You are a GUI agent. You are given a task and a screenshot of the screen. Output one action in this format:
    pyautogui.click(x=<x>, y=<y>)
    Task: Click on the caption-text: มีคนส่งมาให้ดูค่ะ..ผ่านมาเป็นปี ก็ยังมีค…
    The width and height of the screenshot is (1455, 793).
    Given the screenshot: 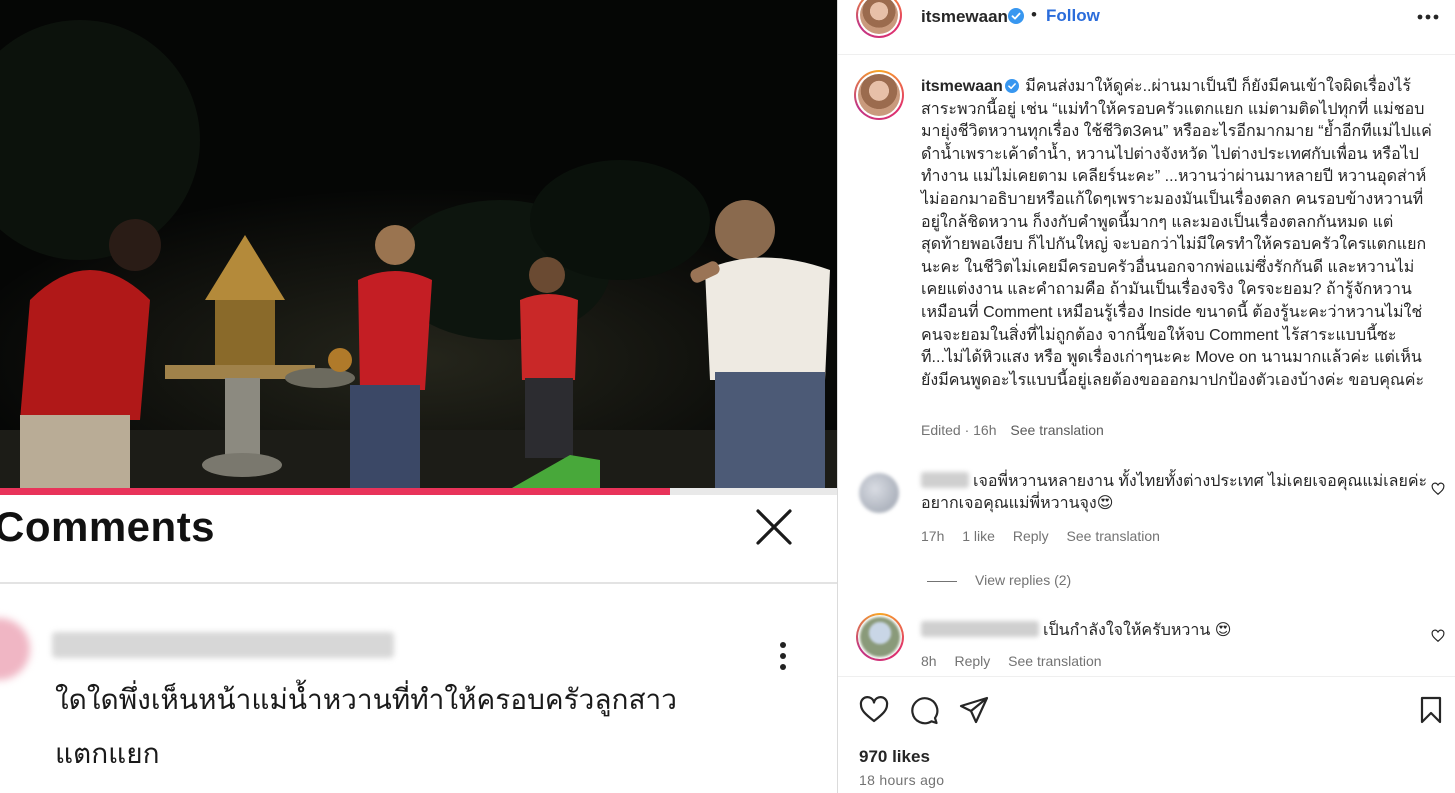 What is the action you would take?
    pyautogui.click(x=1176, y=233)
    